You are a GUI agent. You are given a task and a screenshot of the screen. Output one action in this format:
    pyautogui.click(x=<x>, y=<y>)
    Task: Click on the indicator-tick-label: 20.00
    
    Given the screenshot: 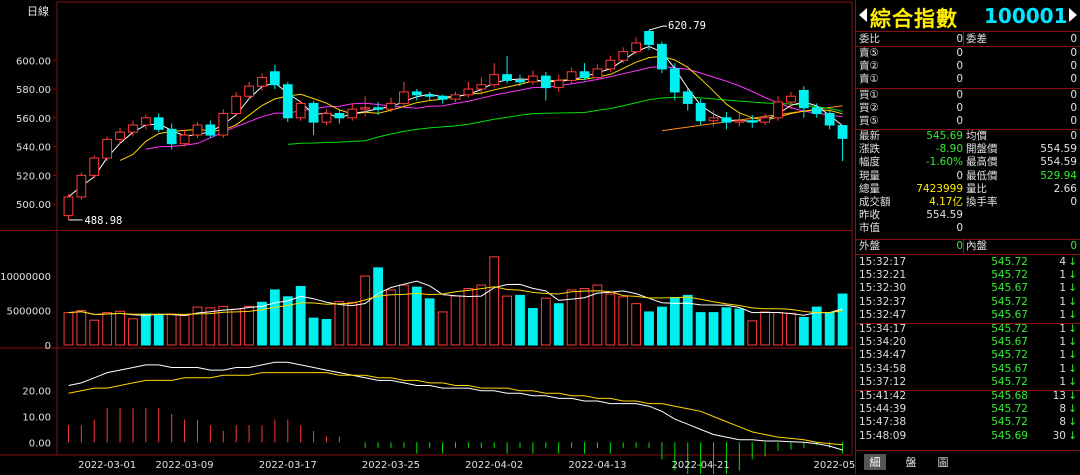 What is the action you would take?
    pyautogui.click(x=36, y=392)
    